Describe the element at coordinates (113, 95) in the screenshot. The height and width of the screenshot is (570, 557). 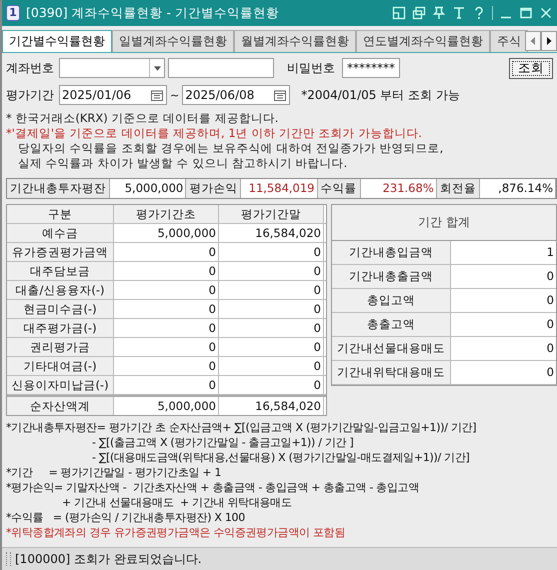
I see `start-date-field: 2025/01/06` at that location.